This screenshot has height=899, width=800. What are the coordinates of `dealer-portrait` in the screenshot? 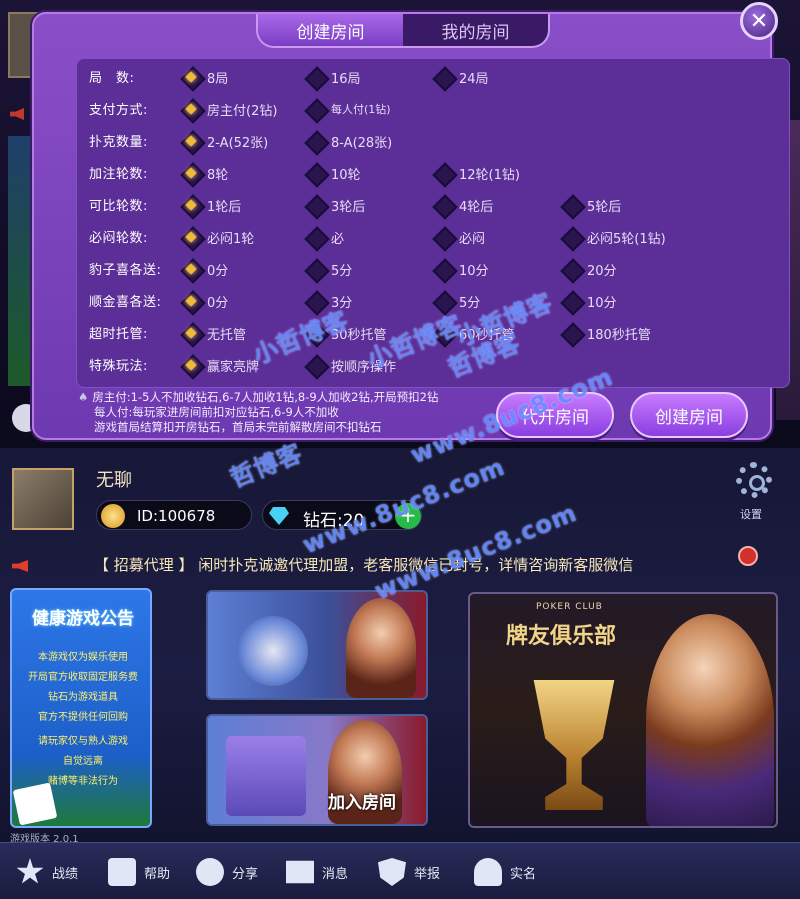 It's located at (381, 648).